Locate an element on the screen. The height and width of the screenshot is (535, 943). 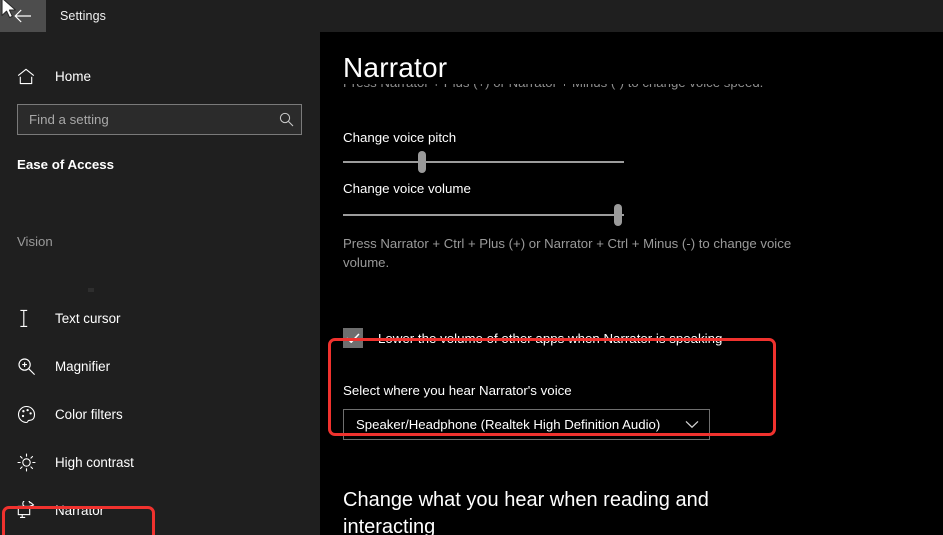
voice-volume-label: Change voice volume is located at coordinates (407, 188).